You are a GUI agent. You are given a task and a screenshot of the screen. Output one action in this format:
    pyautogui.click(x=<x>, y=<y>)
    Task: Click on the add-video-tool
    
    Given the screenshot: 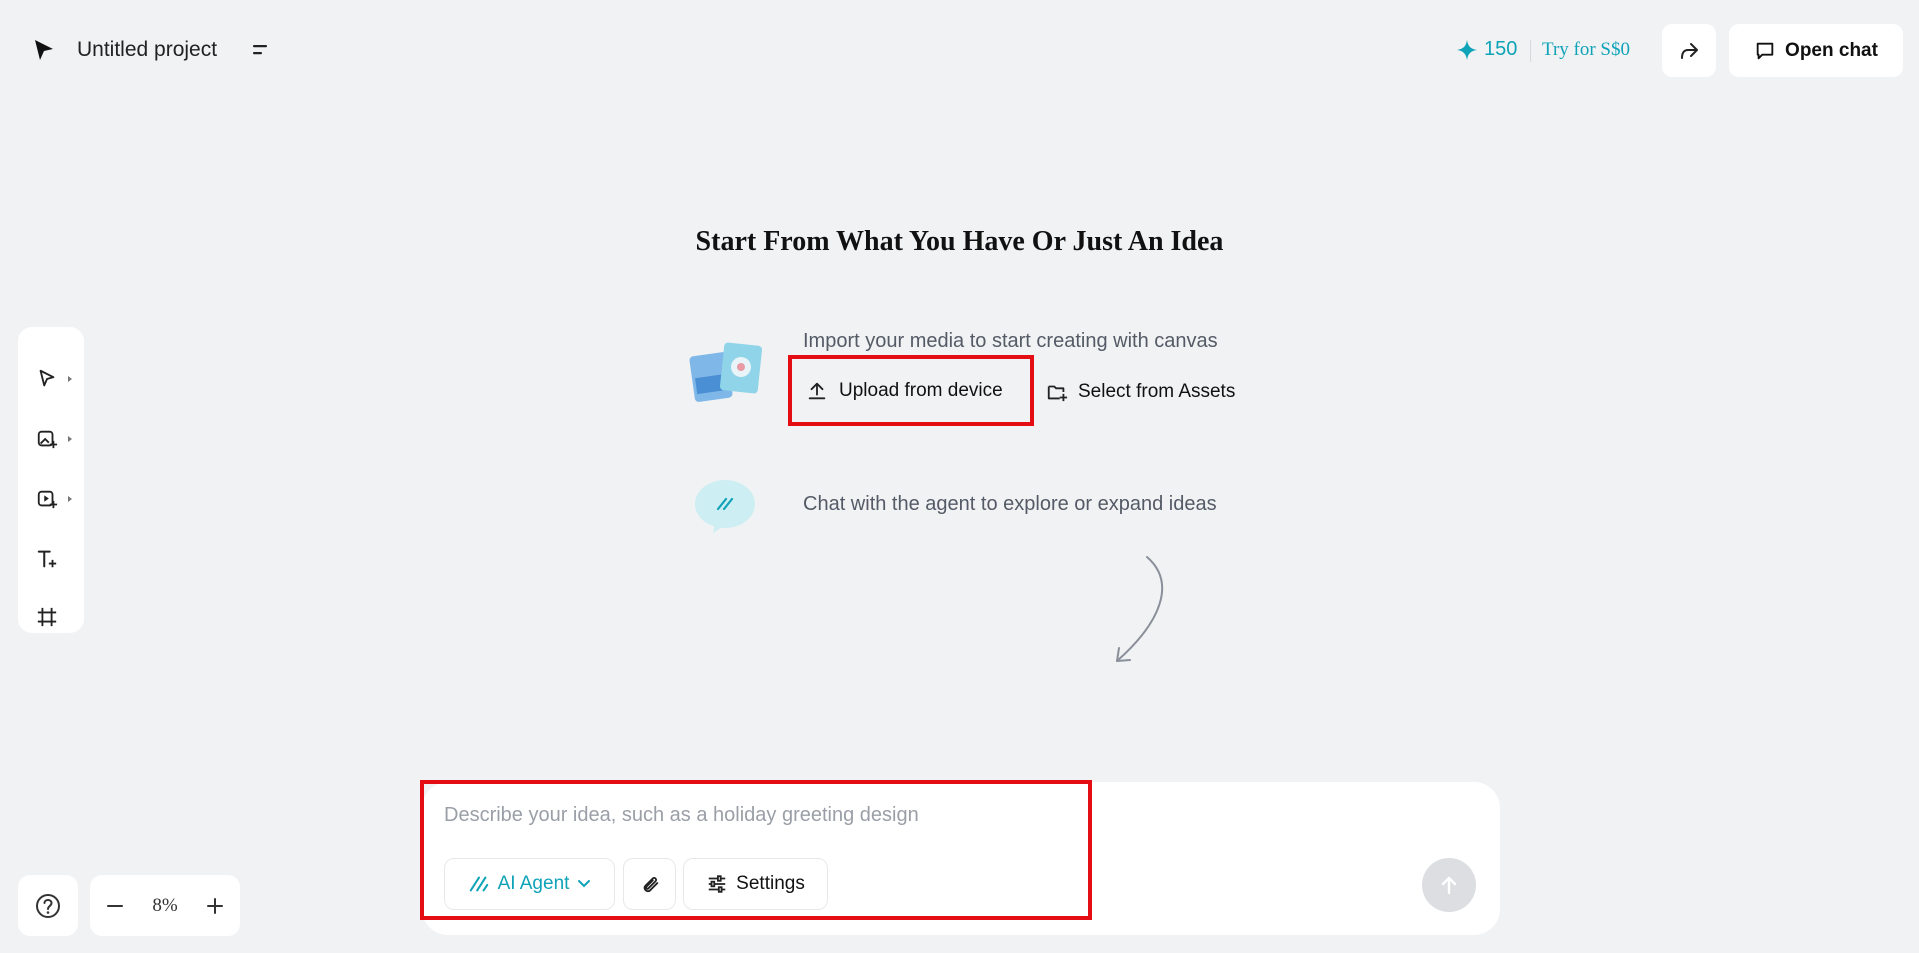 What is the action you would take?
    pyautogui.click(x=56, y=499)
    